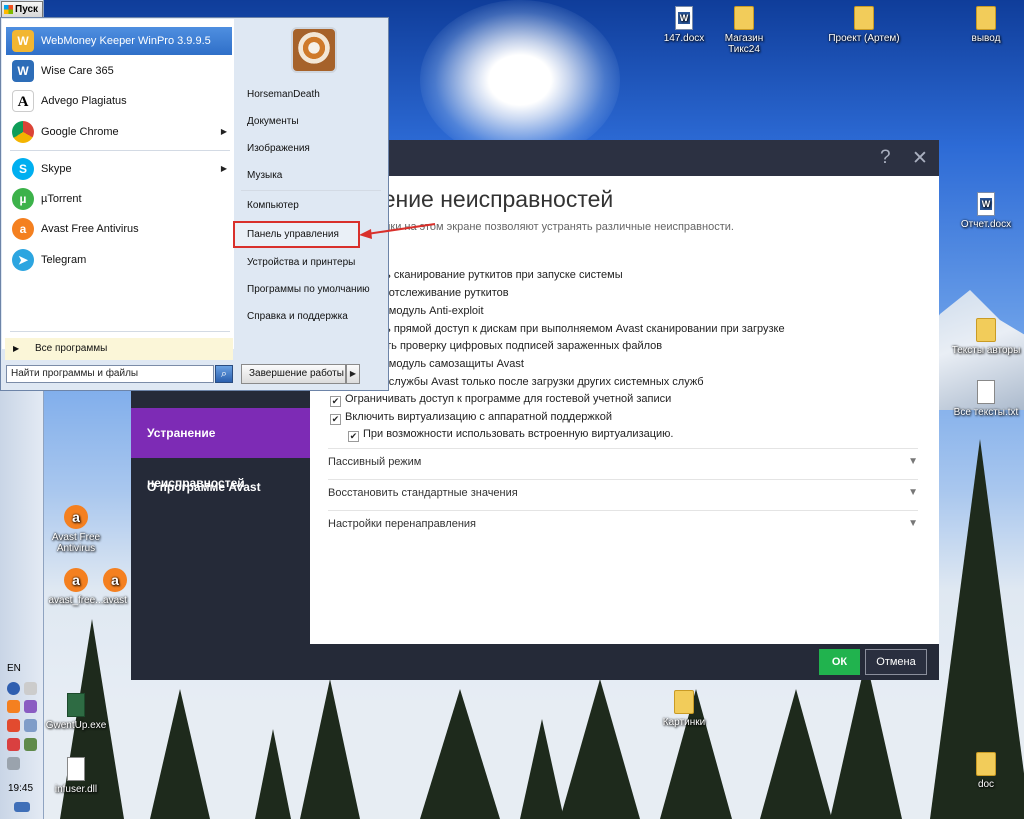 This screenshot has width=1024, height=819. I want to click on option-label: ь отслеживание руткитов, so click(444, 293).